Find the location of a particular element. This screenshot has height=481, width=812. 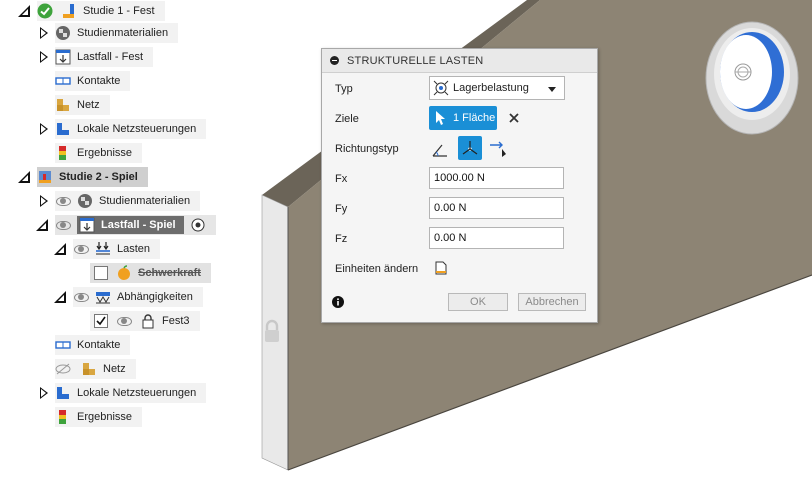

s1-materials-node: Studienmaterialien is located at coordinates (117, 33).